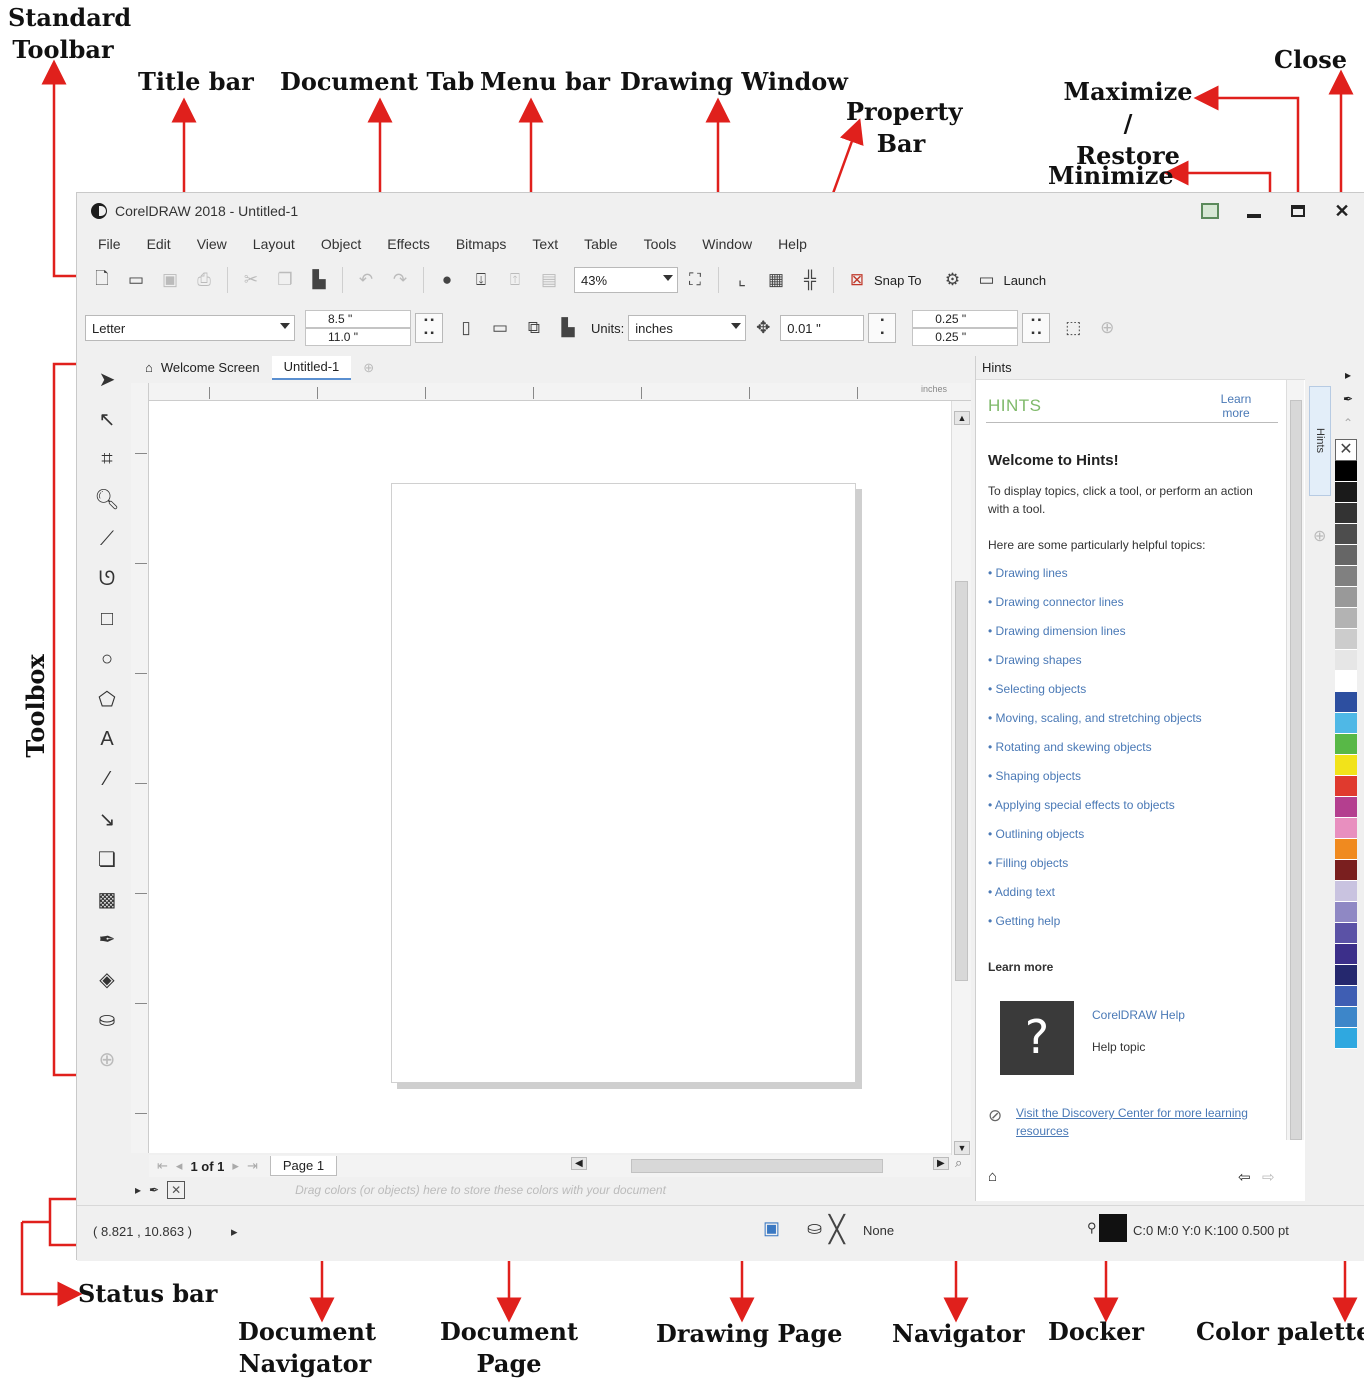 The width and height of the screenshot is (1364, 1379). Describe the element at coordinates (136, 280) in the screenshot. I see `open-icon: ▭` at that location.